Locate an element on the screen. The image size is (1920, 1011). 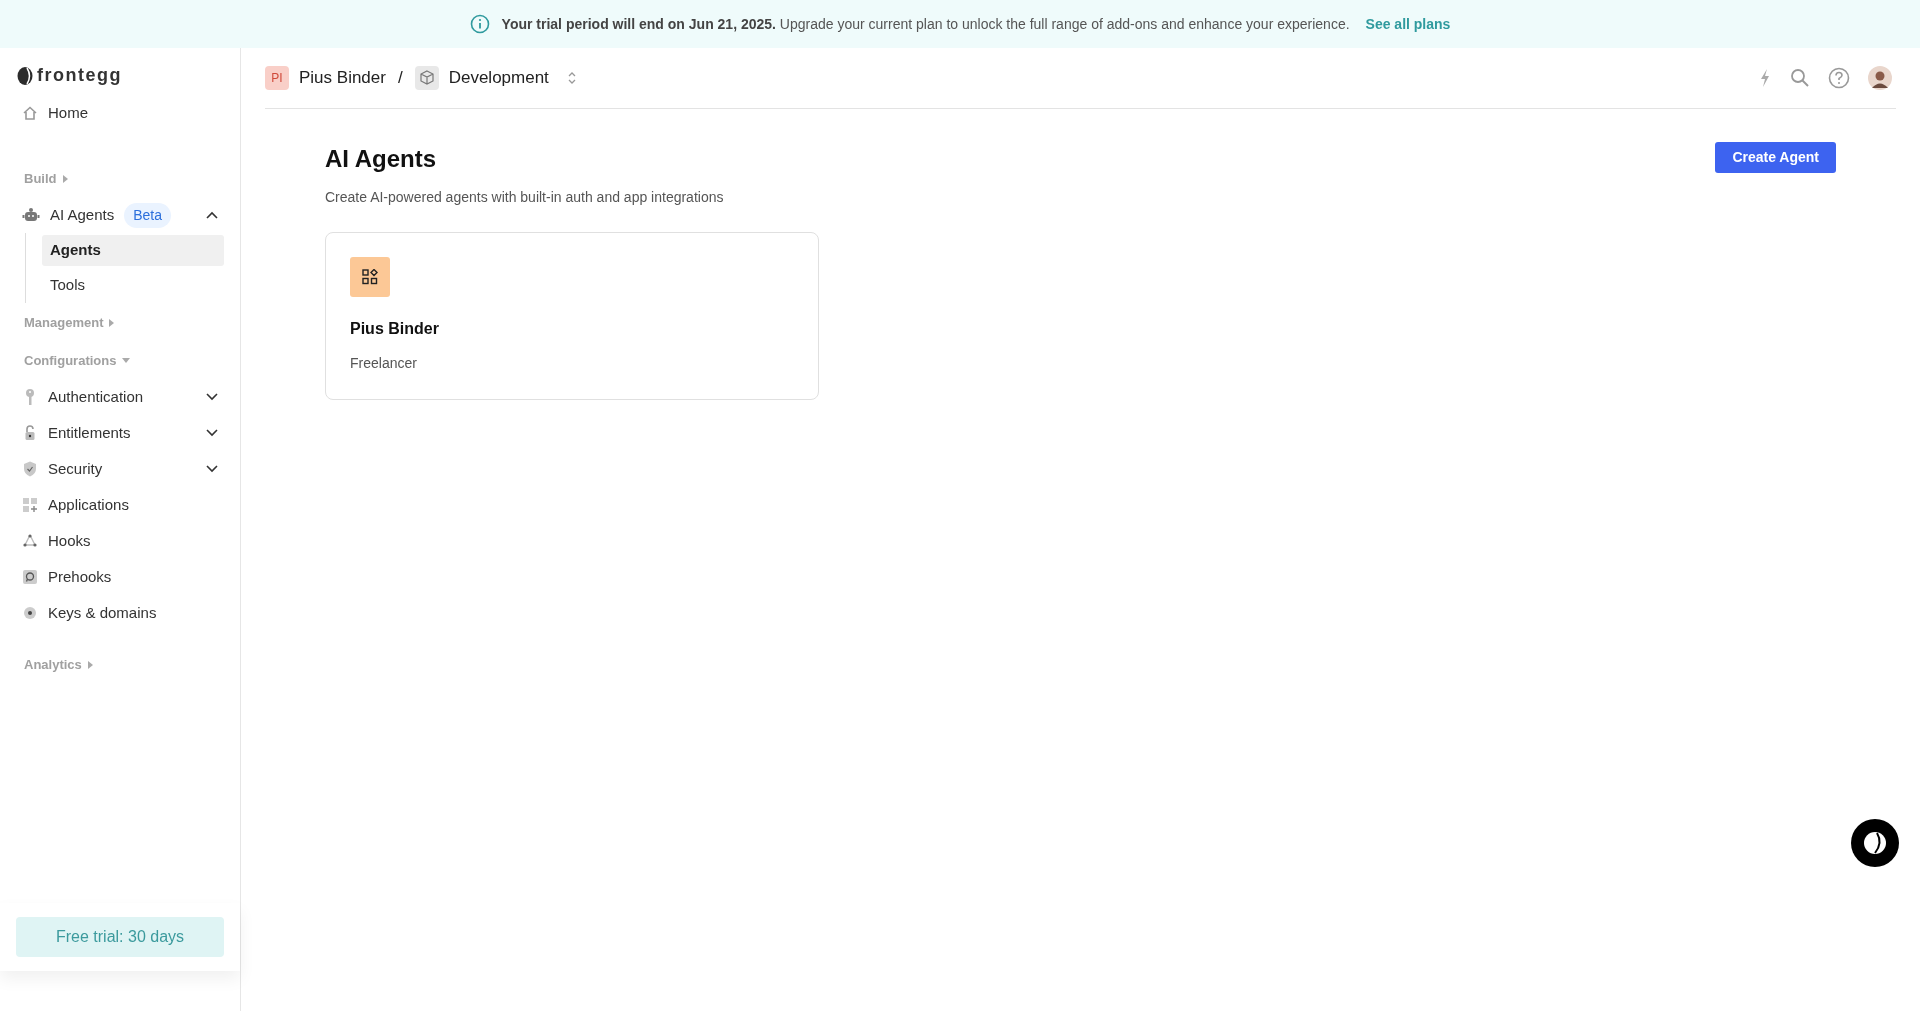
sidebar-item: Home is located at coordinates (120, 113).